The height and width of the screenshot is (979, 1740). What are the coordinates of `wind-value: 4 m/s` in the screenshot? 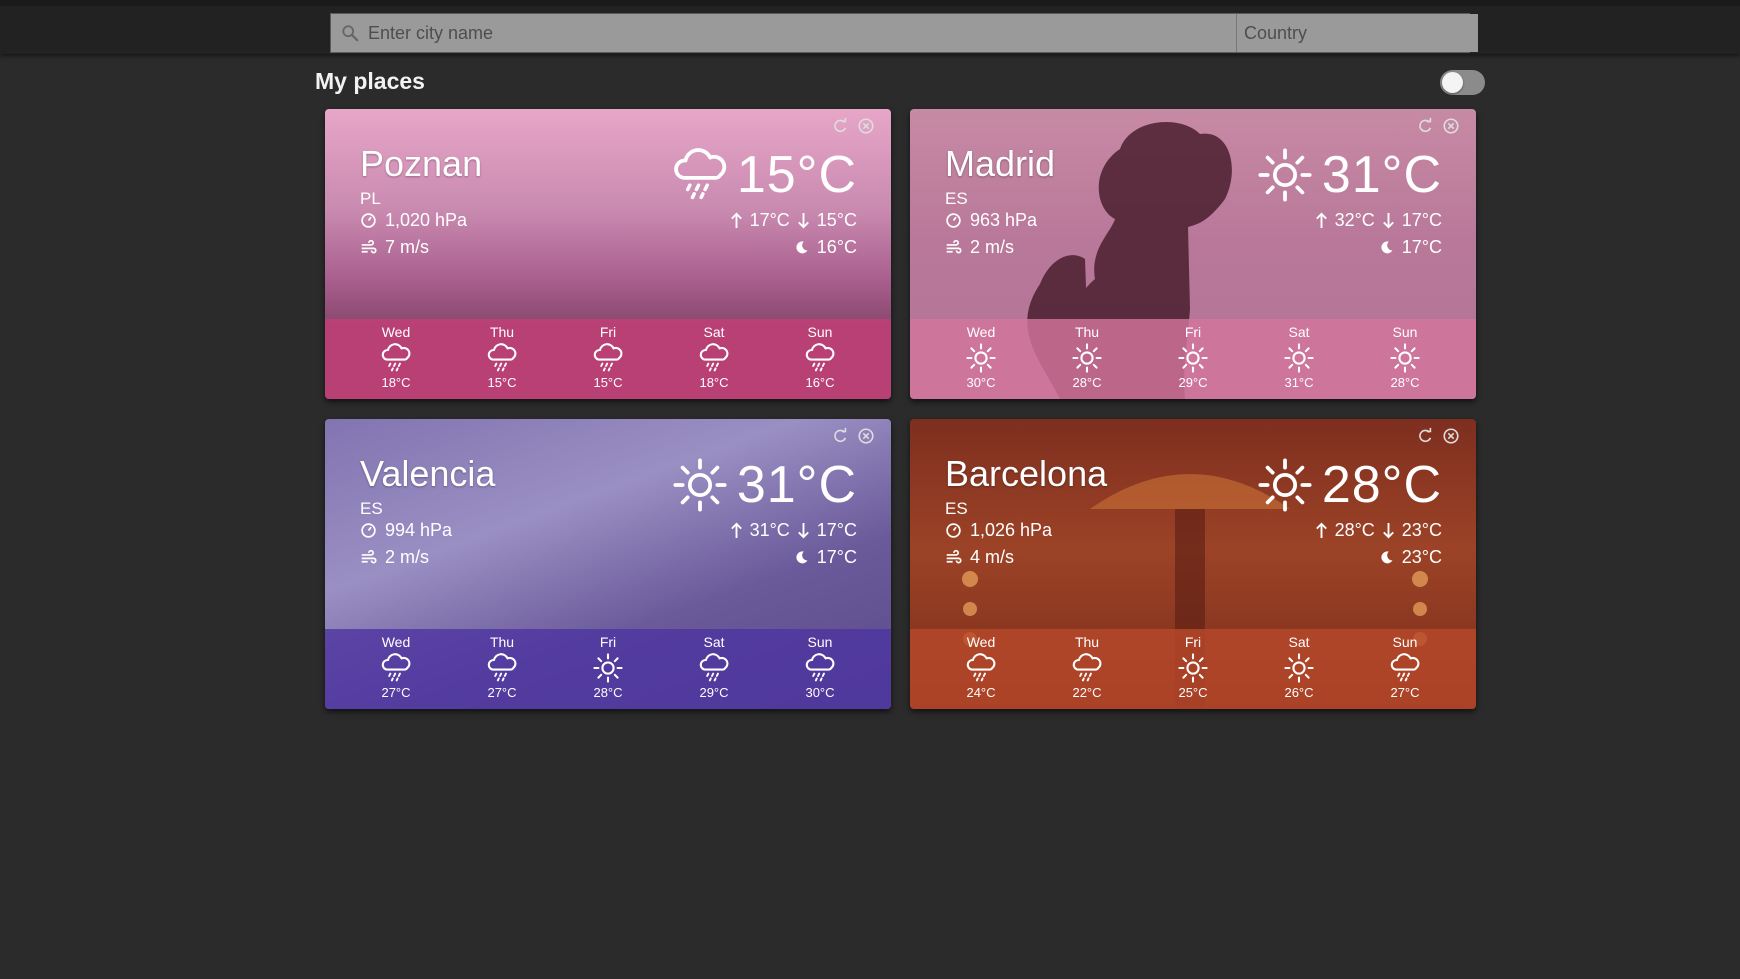 It's located at (992, 557).